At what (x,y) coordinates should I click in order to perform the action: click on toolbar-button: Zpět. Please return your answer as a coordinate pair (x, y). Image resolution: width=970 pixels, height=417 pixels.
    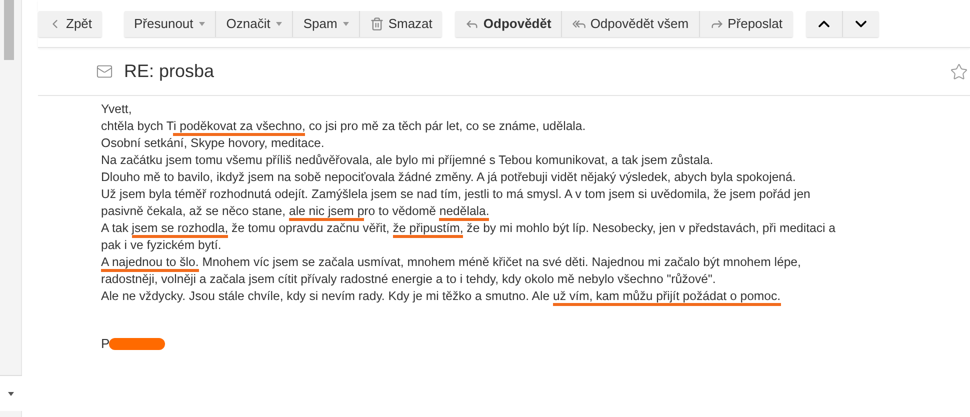
    Looking at the image, I should click on (70, 23).